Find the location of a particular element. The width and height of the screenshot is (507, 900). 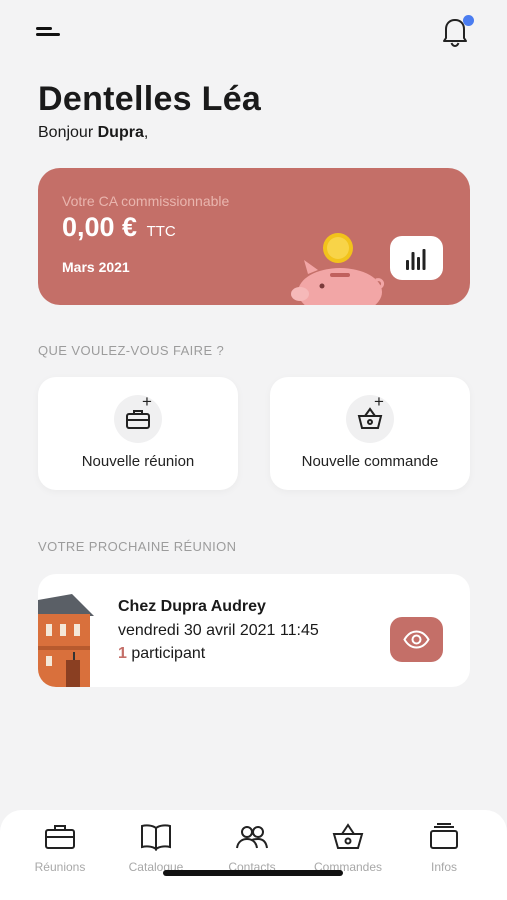

new-meeting-button: + Nouvelle réunion is located at coordinates (138, 433).